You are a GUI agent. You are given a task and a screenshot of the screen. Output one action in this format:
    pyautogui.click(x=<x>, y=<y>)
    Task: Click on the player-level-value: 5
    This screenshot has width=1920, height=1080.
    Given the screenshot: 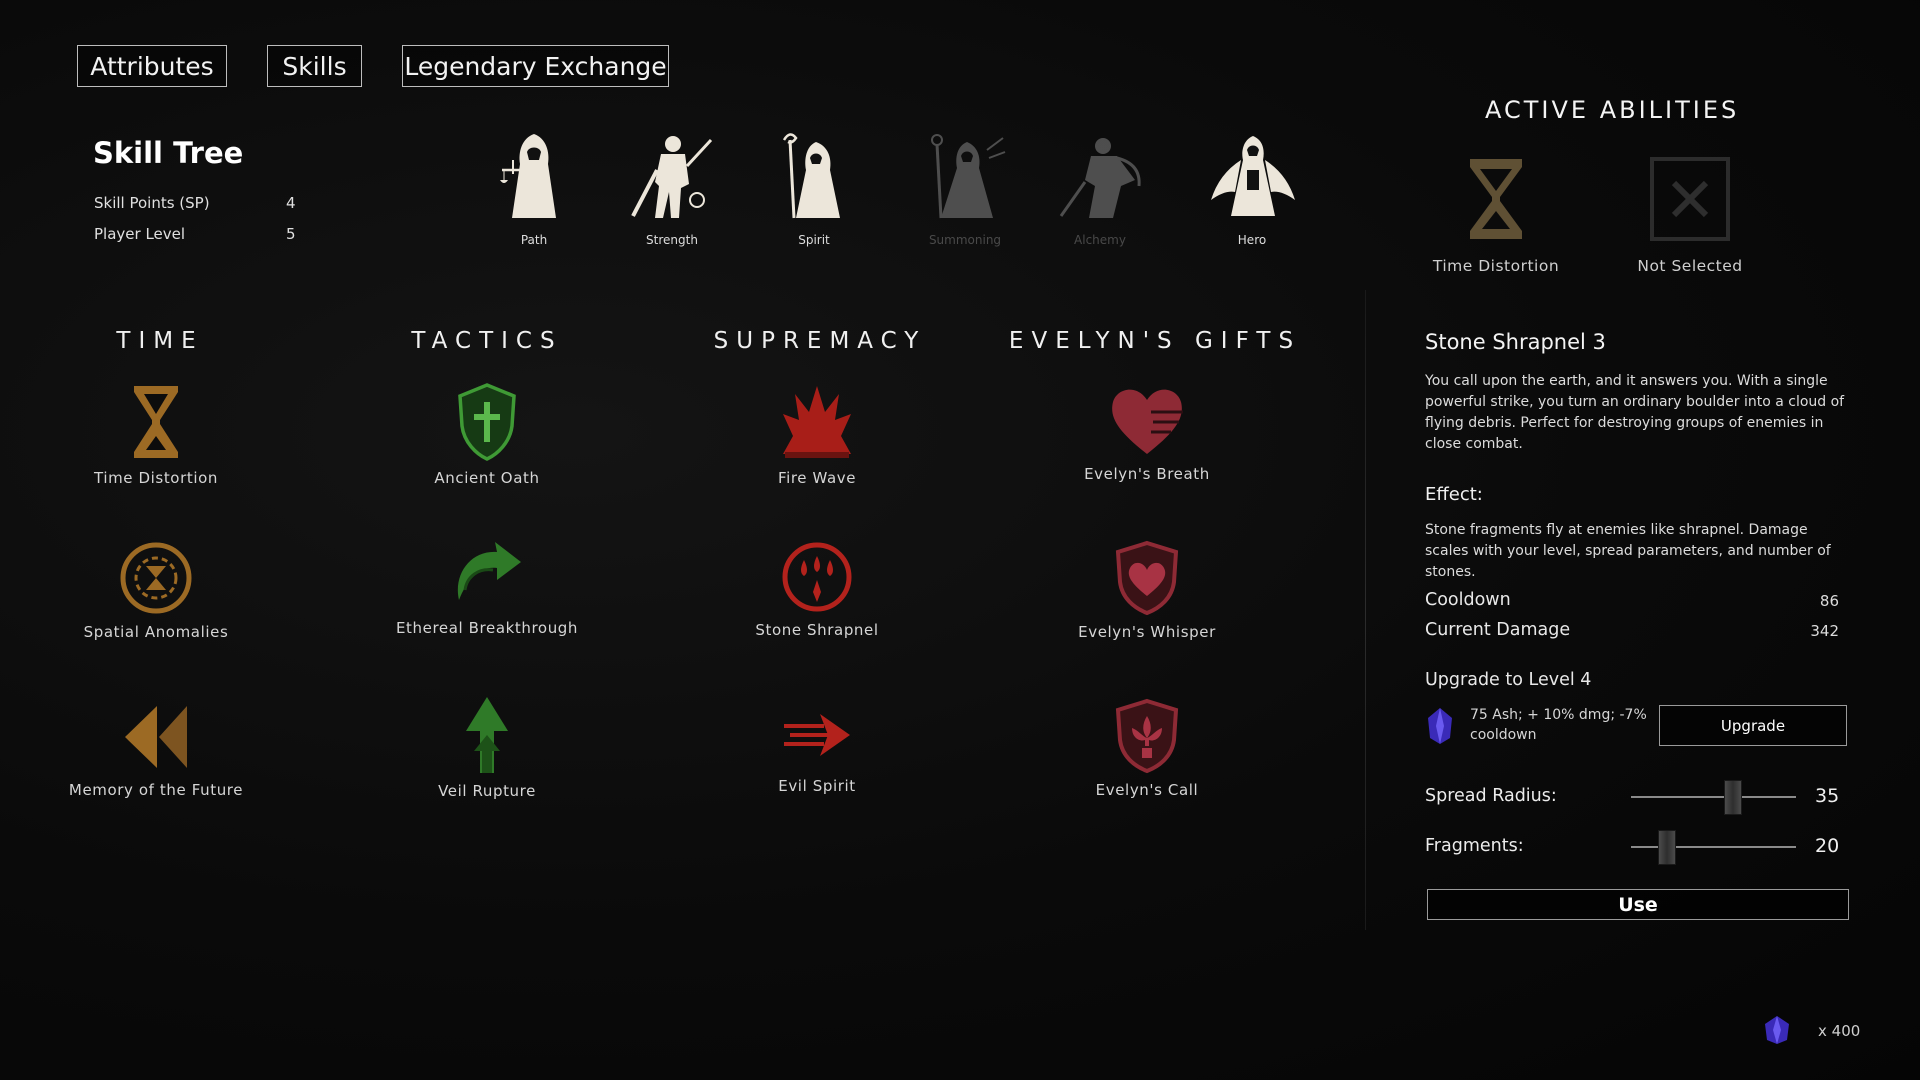 What is the action you would take?
    pyautogui.click(x=291, y=234)
    